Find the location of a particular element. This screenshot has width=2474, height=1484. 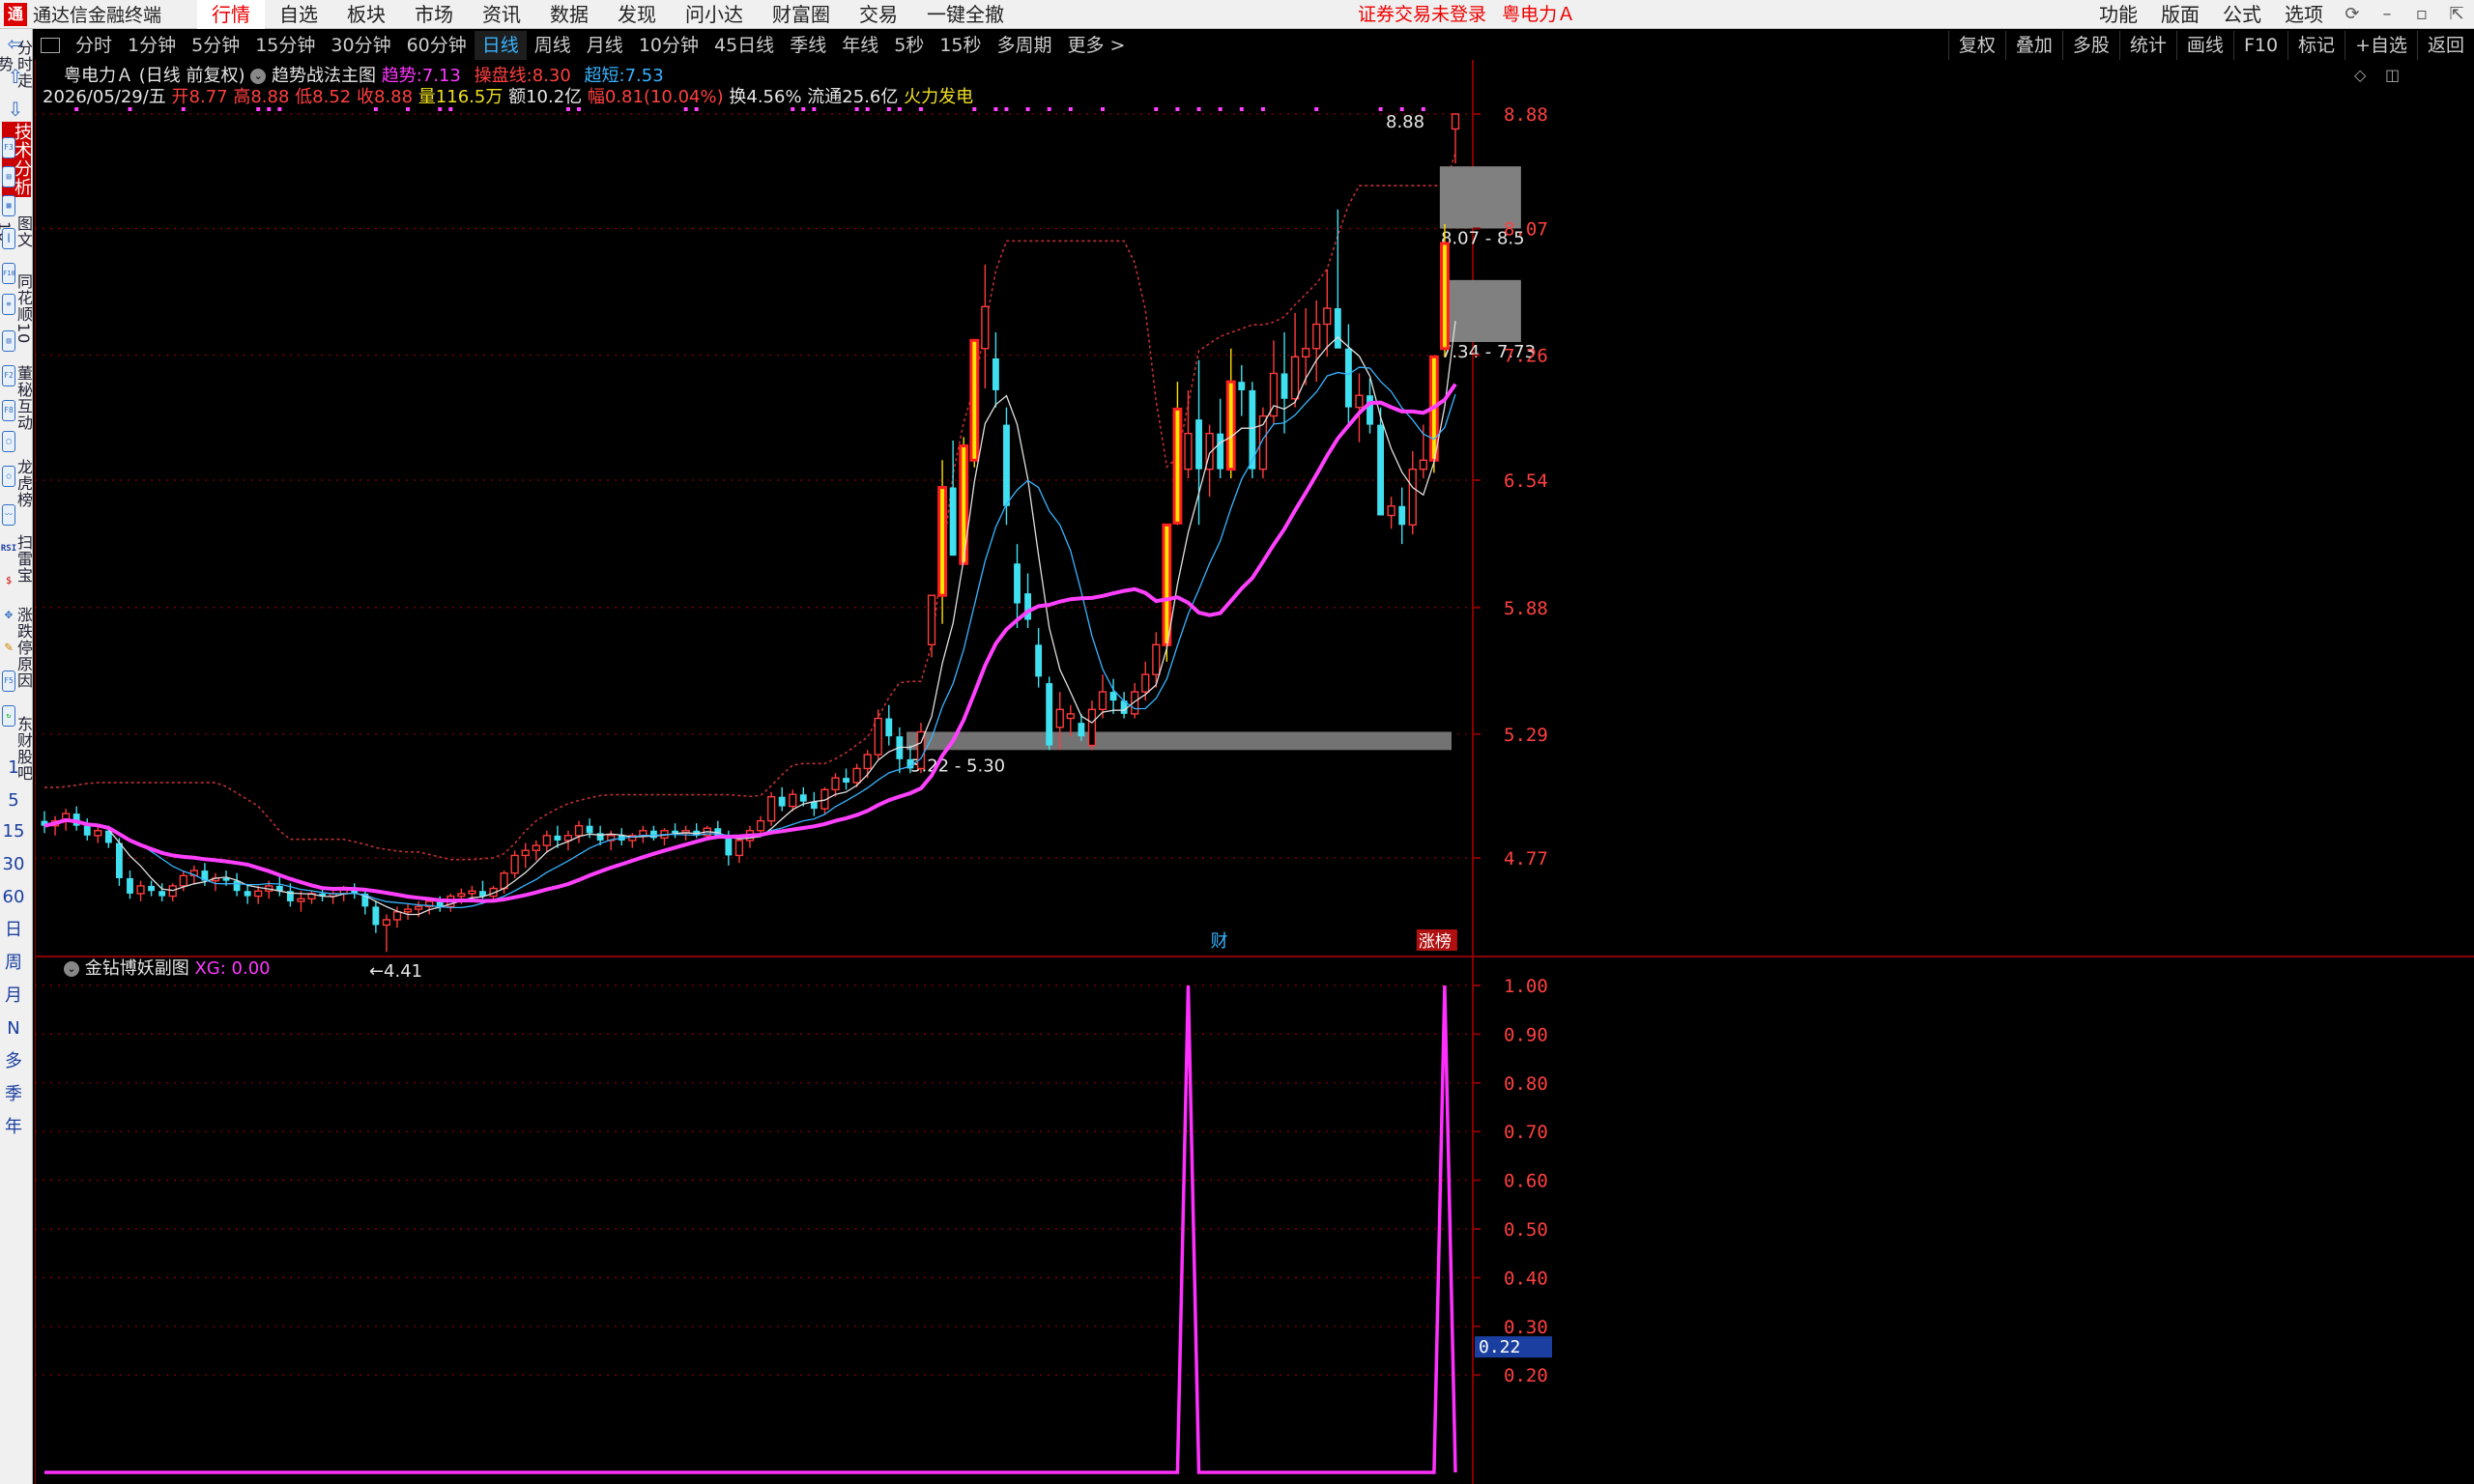

rsi-icon: RSI is located at coordinates (9, 549).